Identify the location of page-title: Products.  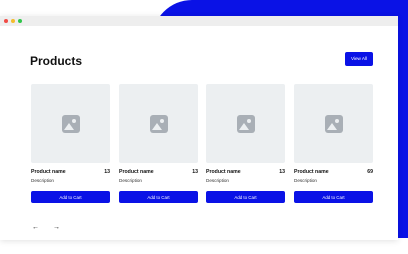
(56, 61).